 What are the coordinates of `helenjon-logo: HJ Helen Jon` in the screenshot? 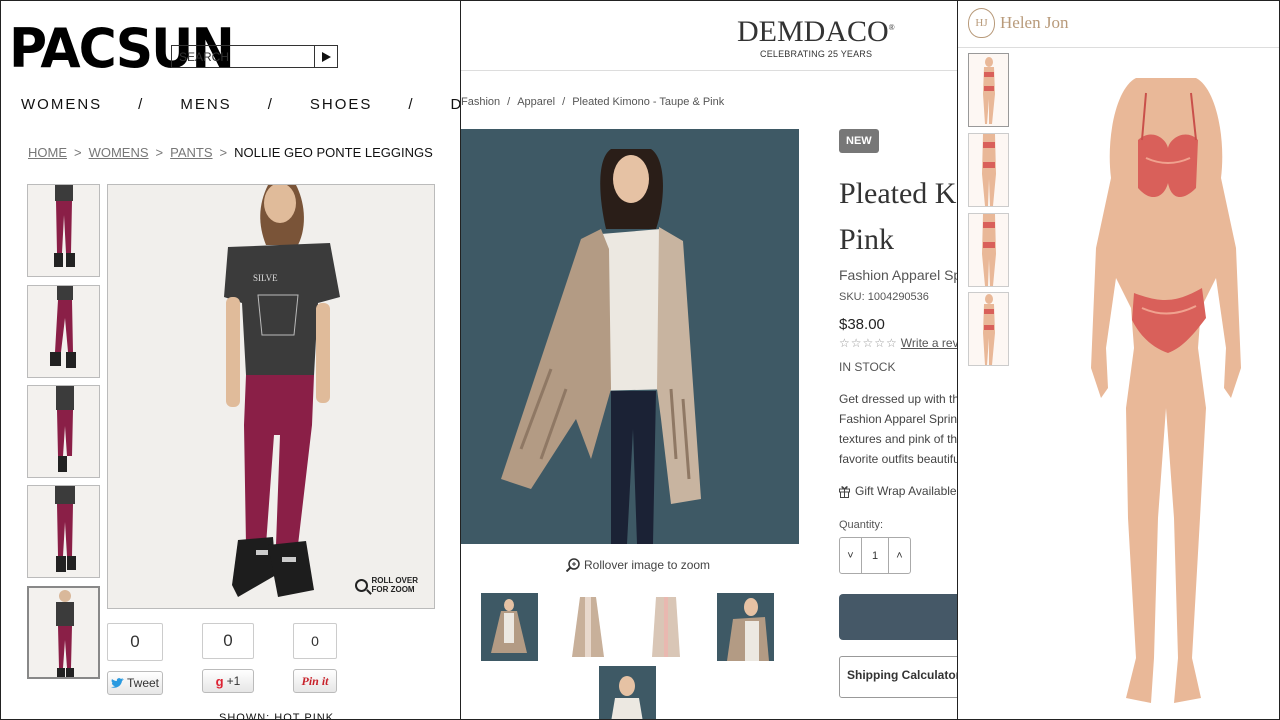 It's located at (1018, 23).